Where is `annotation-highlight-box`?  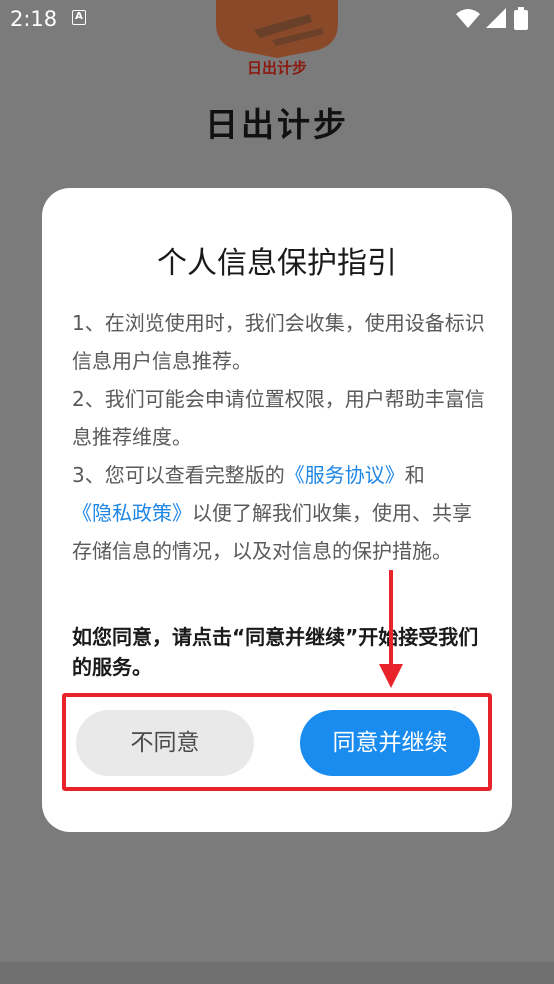 annotation-highlight-box is located at coordinates (277, 742).